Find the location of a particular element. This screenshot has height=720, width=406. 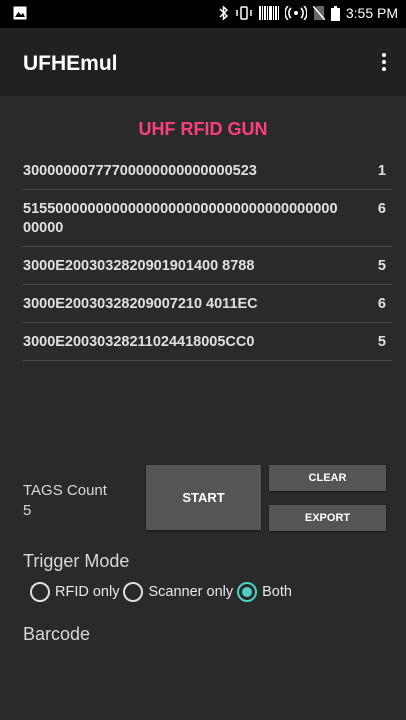

bluetooth-icon is located at coordinates (224, 13).